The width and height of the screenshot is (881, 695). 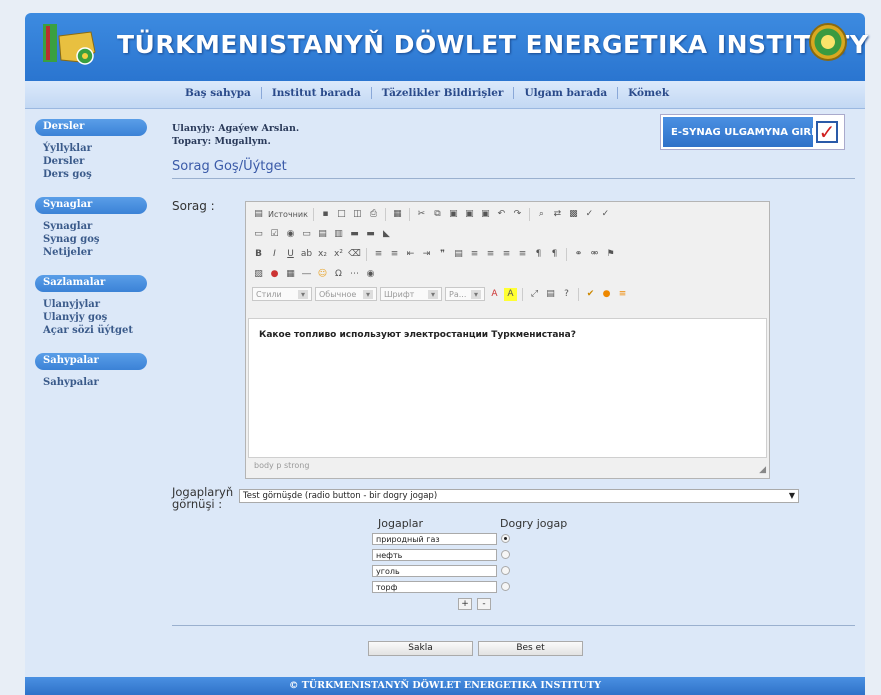 What do you see at coordinates (474, 254) in the screenshot?
I see `align-left-icon: ≡` at bounding box center [474, 254].